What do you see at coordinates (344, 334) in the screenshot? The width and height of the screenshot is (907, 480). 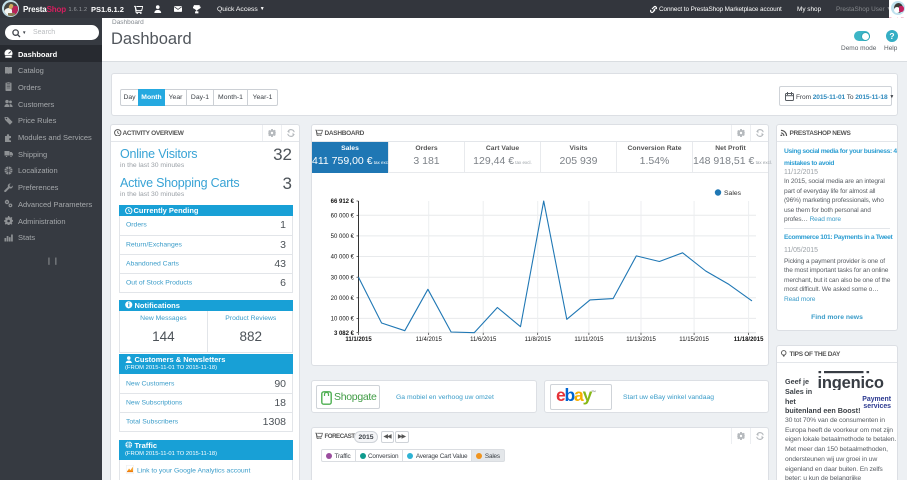 I see `svg-text: 3 082 €` at bounding box center [344, 334].